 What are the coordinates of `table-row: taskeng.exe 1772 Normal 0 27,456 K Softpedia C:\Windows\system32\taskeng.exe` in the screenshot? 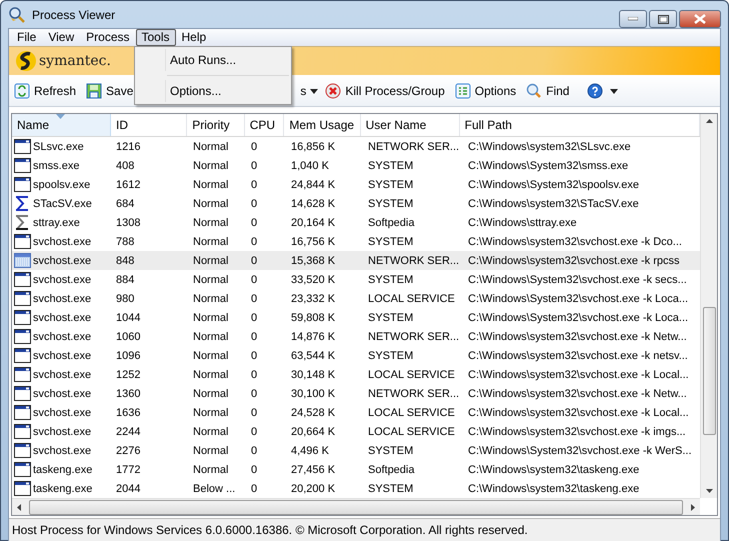 It's located at (356, 469).